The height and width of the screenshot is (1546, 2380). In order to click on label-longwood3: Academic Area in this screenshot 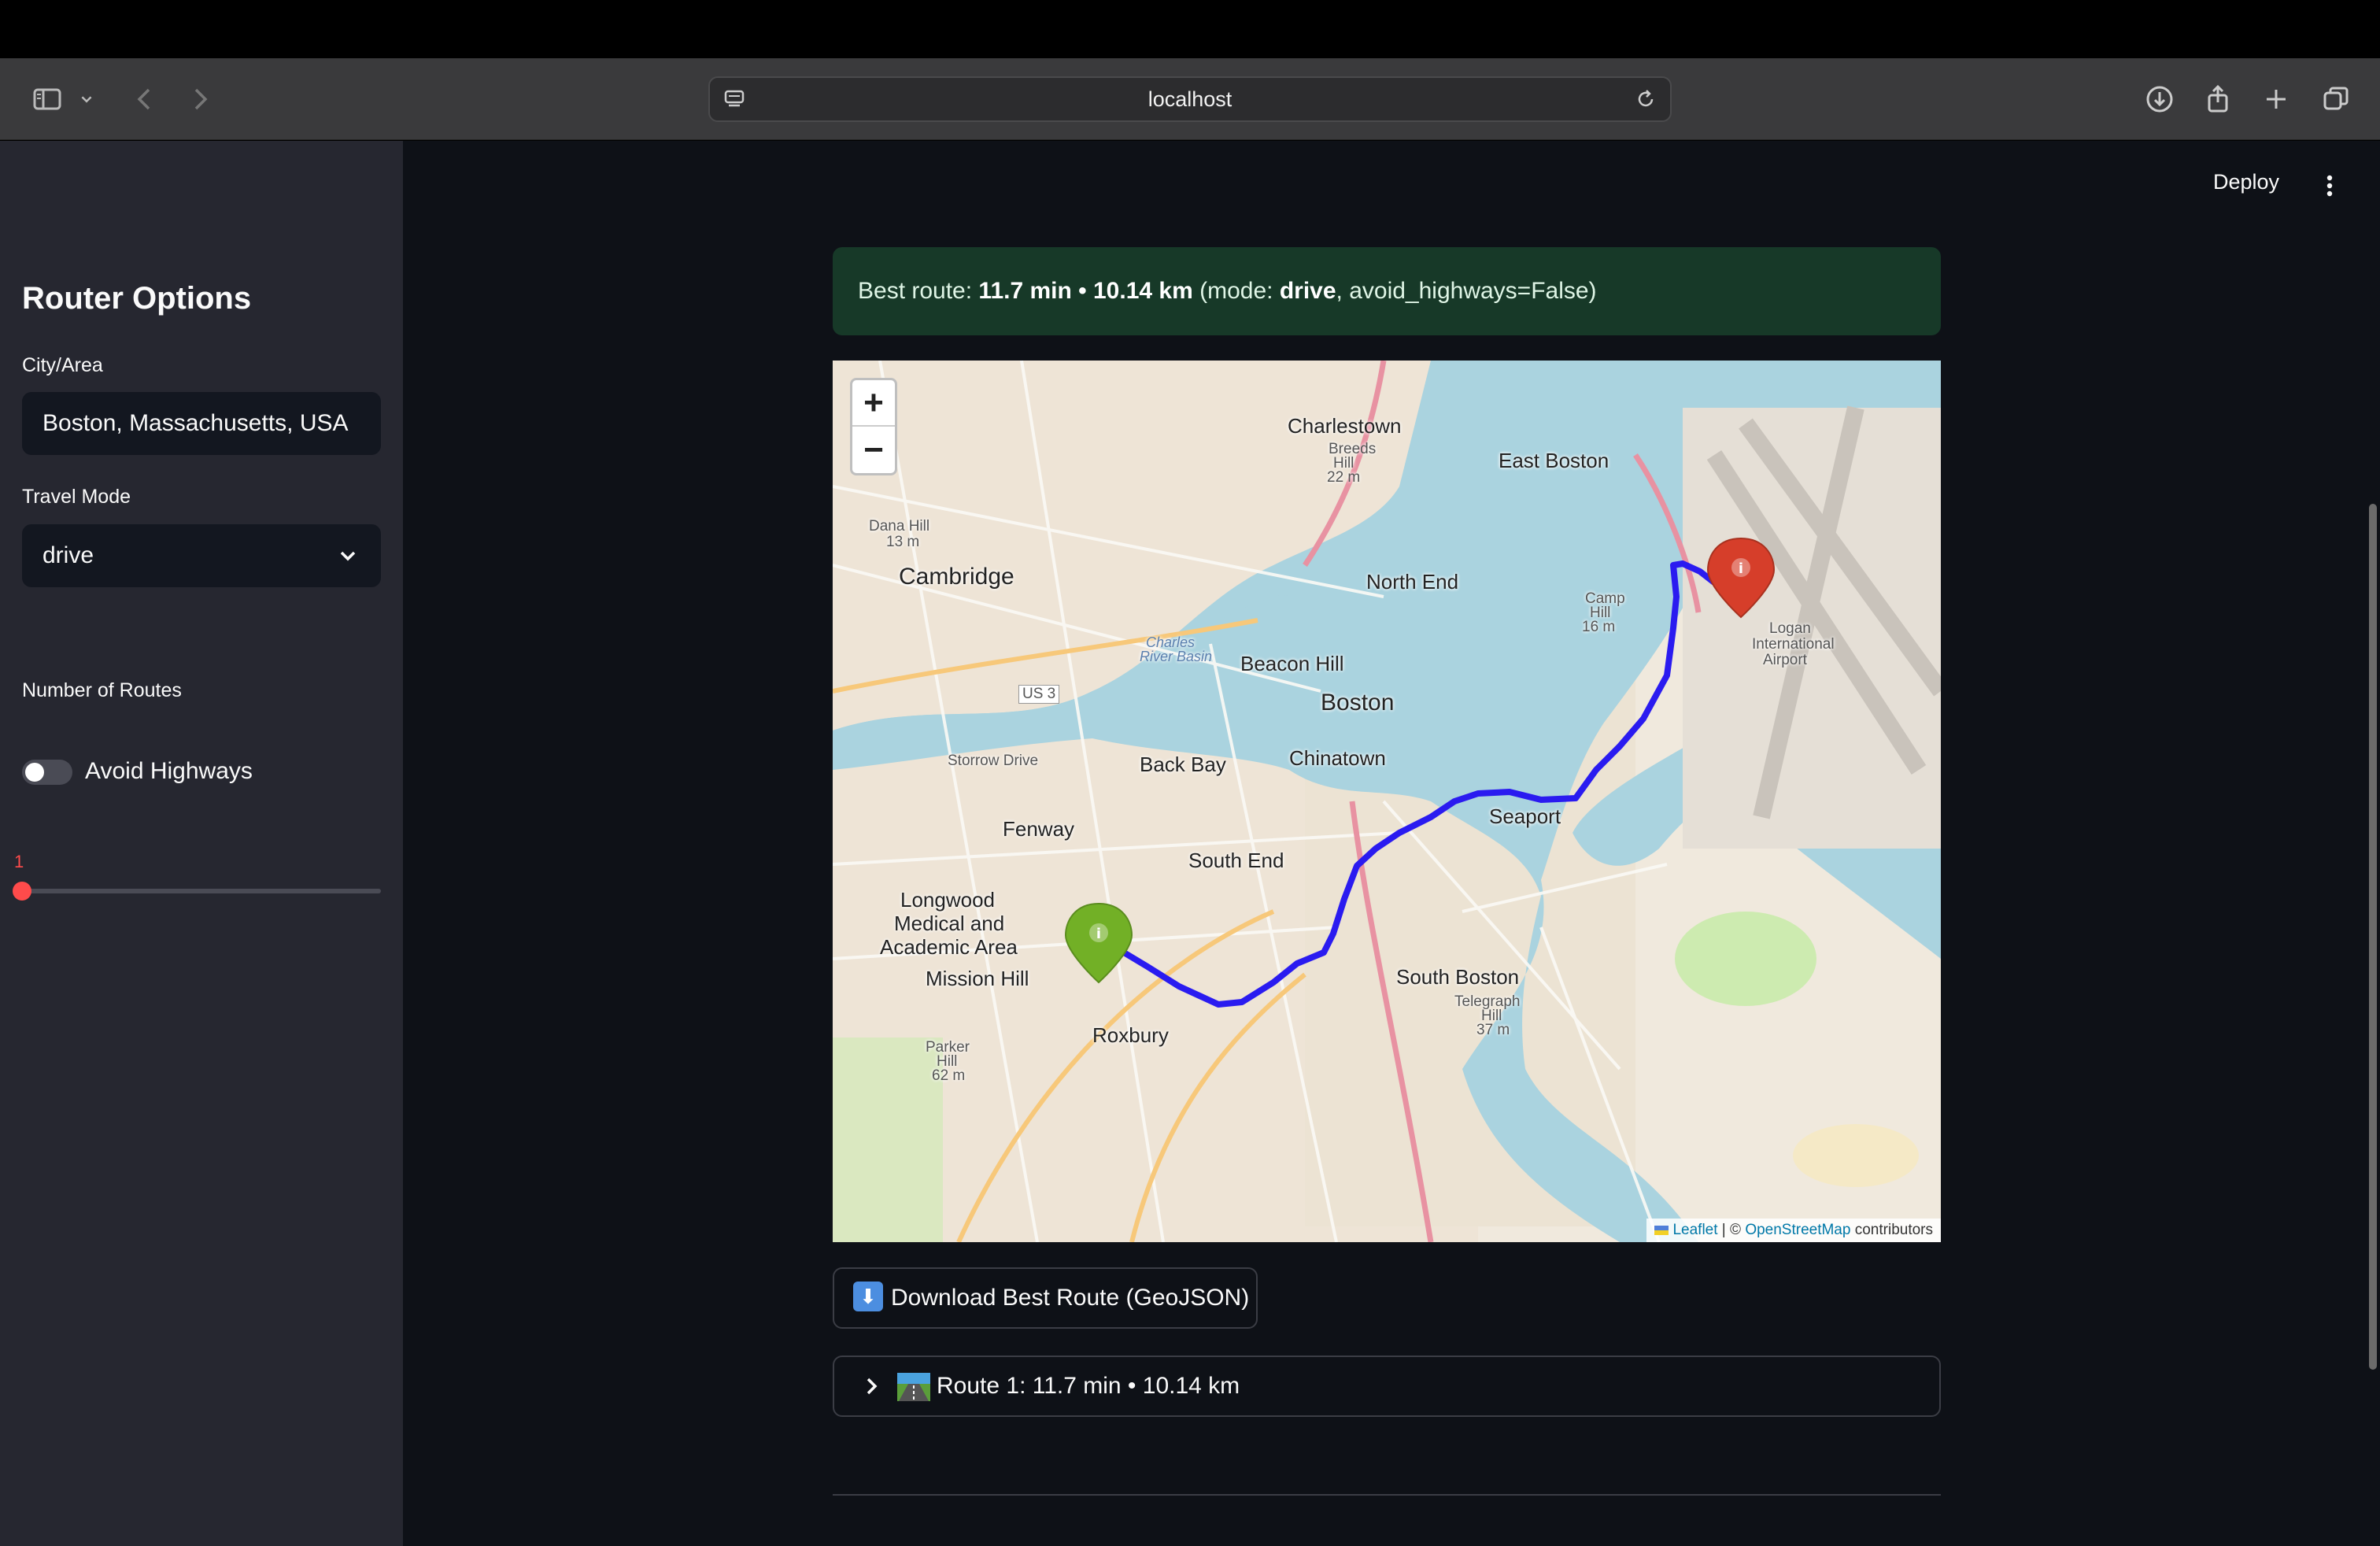, I will do `click(949, 947)`.